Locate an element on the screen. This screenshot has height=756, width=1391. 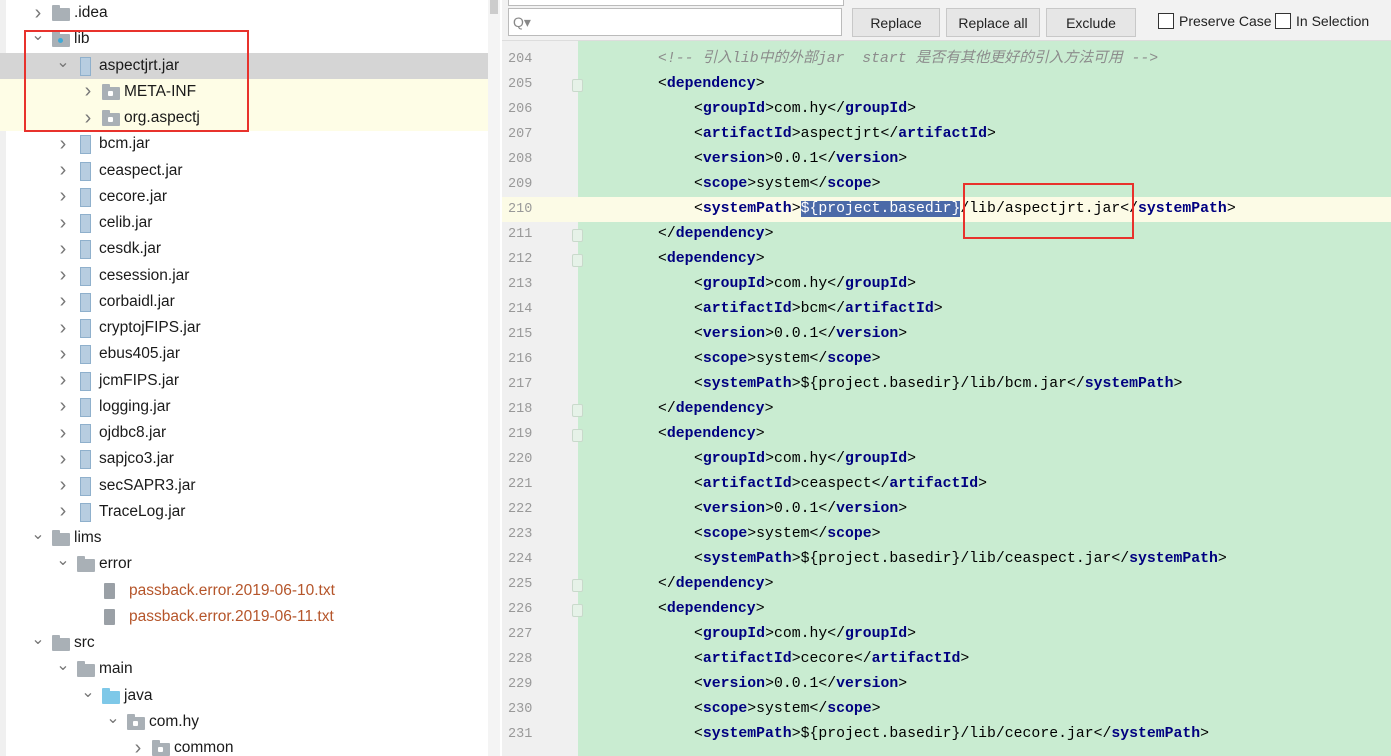
line-number: 213 is located at coordinates (520, 284).